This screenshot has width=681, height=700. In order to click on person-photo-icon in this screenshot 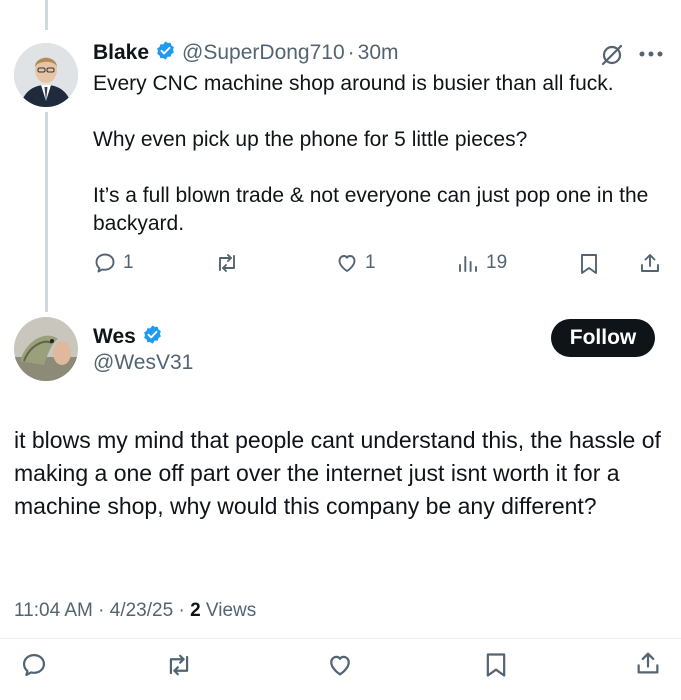, I will do `click(46, 75)`.